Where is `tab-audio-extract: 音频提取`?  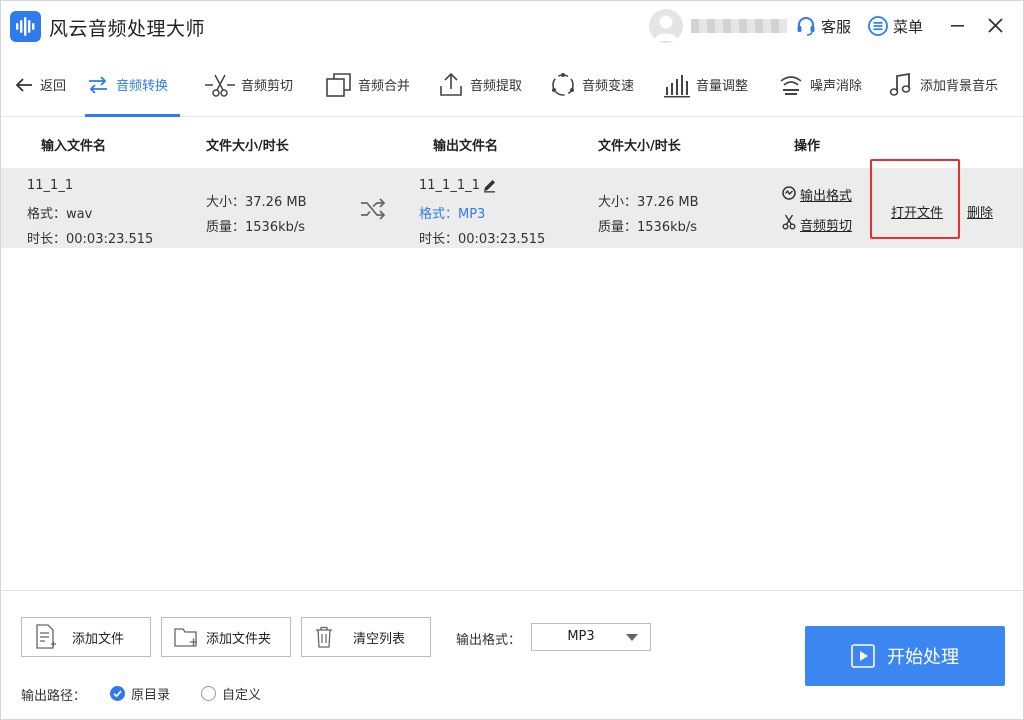
tab-audio-extract: 音频提取 is located at coordinates (479, 84).